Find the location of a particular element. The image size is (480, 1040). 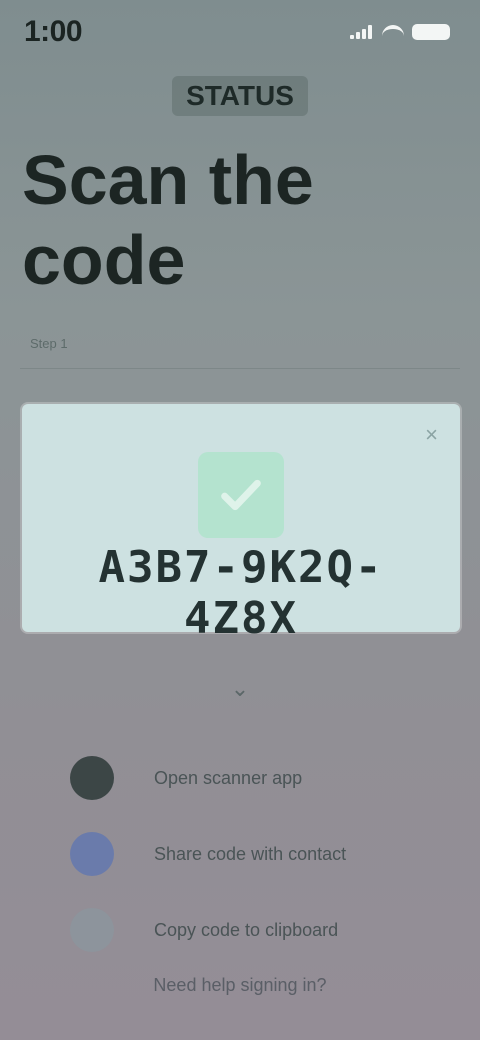

status-time: 1:00 is located at coordinates (53, 31).